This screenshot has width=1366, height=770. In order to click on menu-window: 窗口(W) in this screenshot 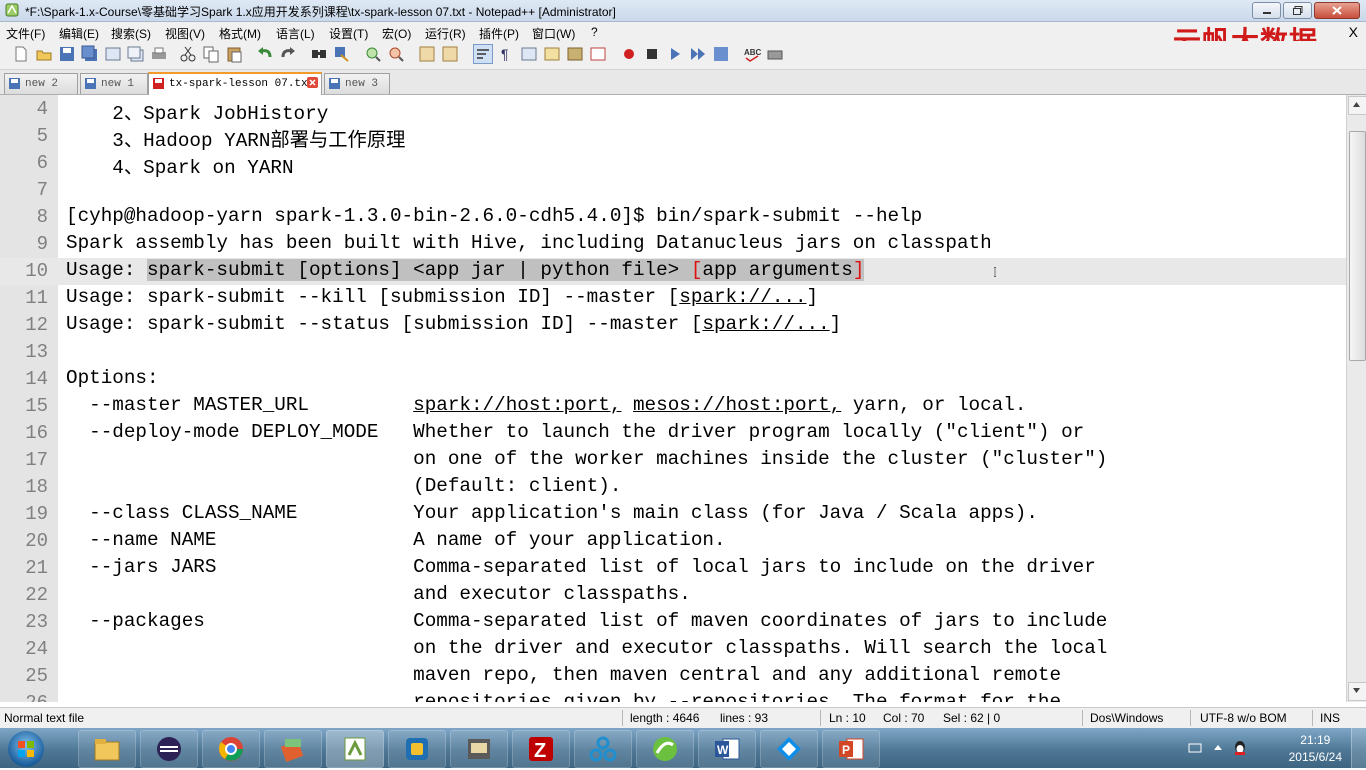, I will do `click(553, 33)`.